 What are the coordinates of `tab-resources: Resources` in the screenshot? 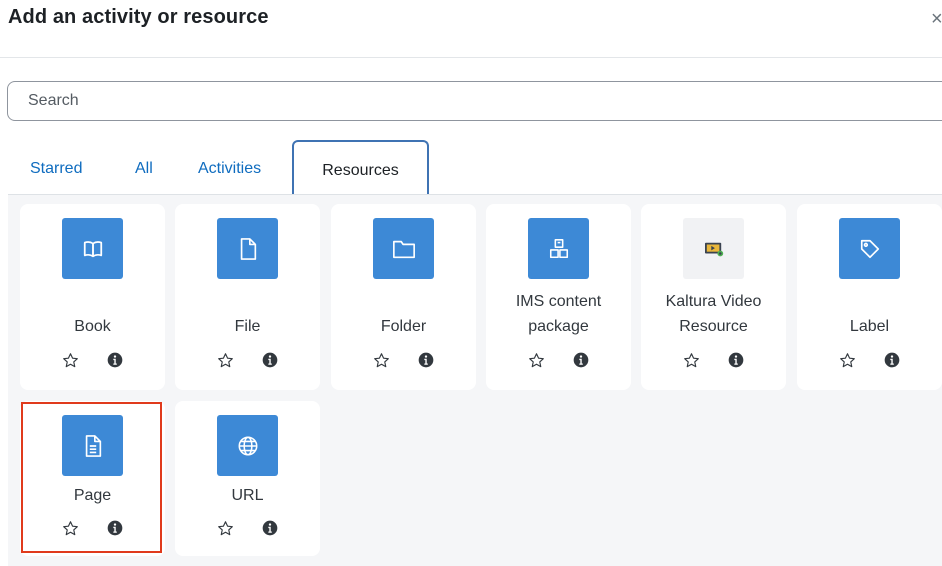 It's located at (360, 168).